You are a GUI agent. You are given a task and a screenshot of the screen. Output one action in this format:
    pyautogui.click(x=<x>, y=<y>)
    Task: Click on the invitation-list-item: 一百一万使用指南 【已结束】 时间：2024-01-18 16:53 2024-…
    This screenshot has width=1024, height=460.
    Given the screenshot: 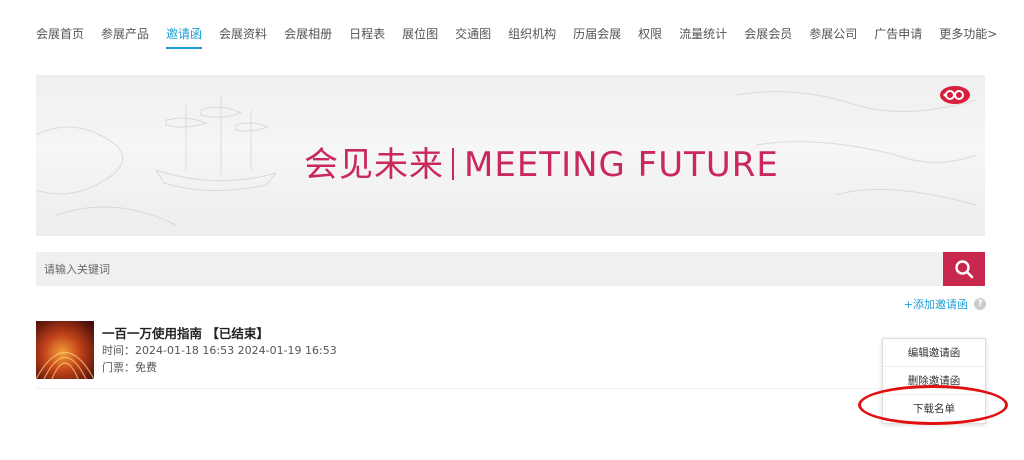 What is the action you would take?
    pyautogui.click(x=510, y=355)
    